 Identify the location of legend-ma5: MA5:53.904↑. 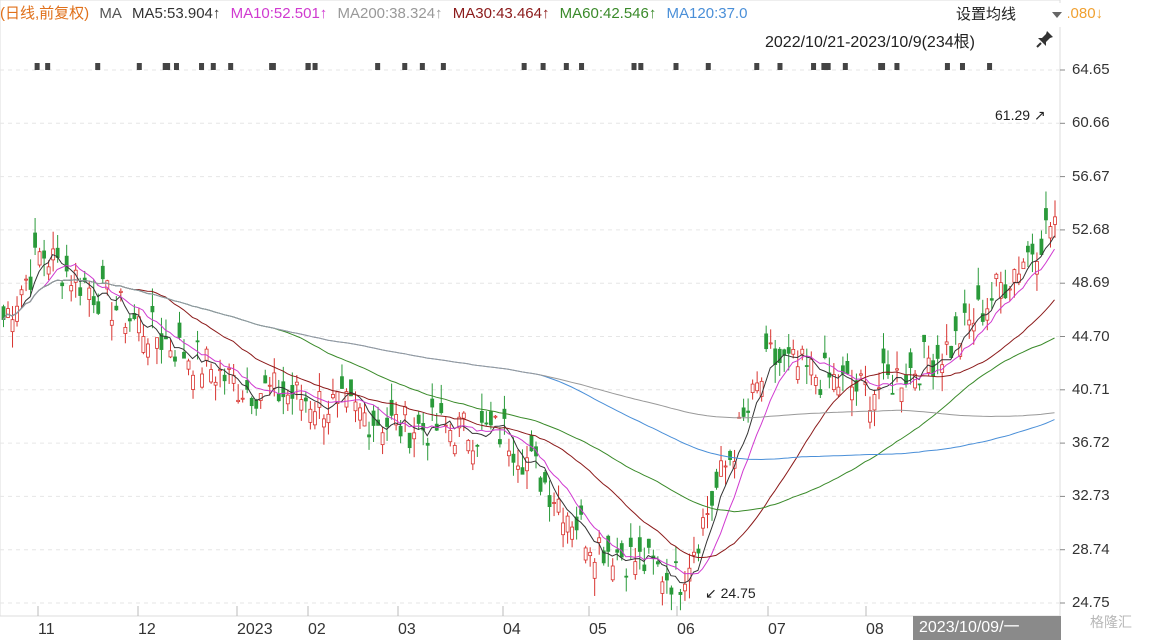
(176, 13).